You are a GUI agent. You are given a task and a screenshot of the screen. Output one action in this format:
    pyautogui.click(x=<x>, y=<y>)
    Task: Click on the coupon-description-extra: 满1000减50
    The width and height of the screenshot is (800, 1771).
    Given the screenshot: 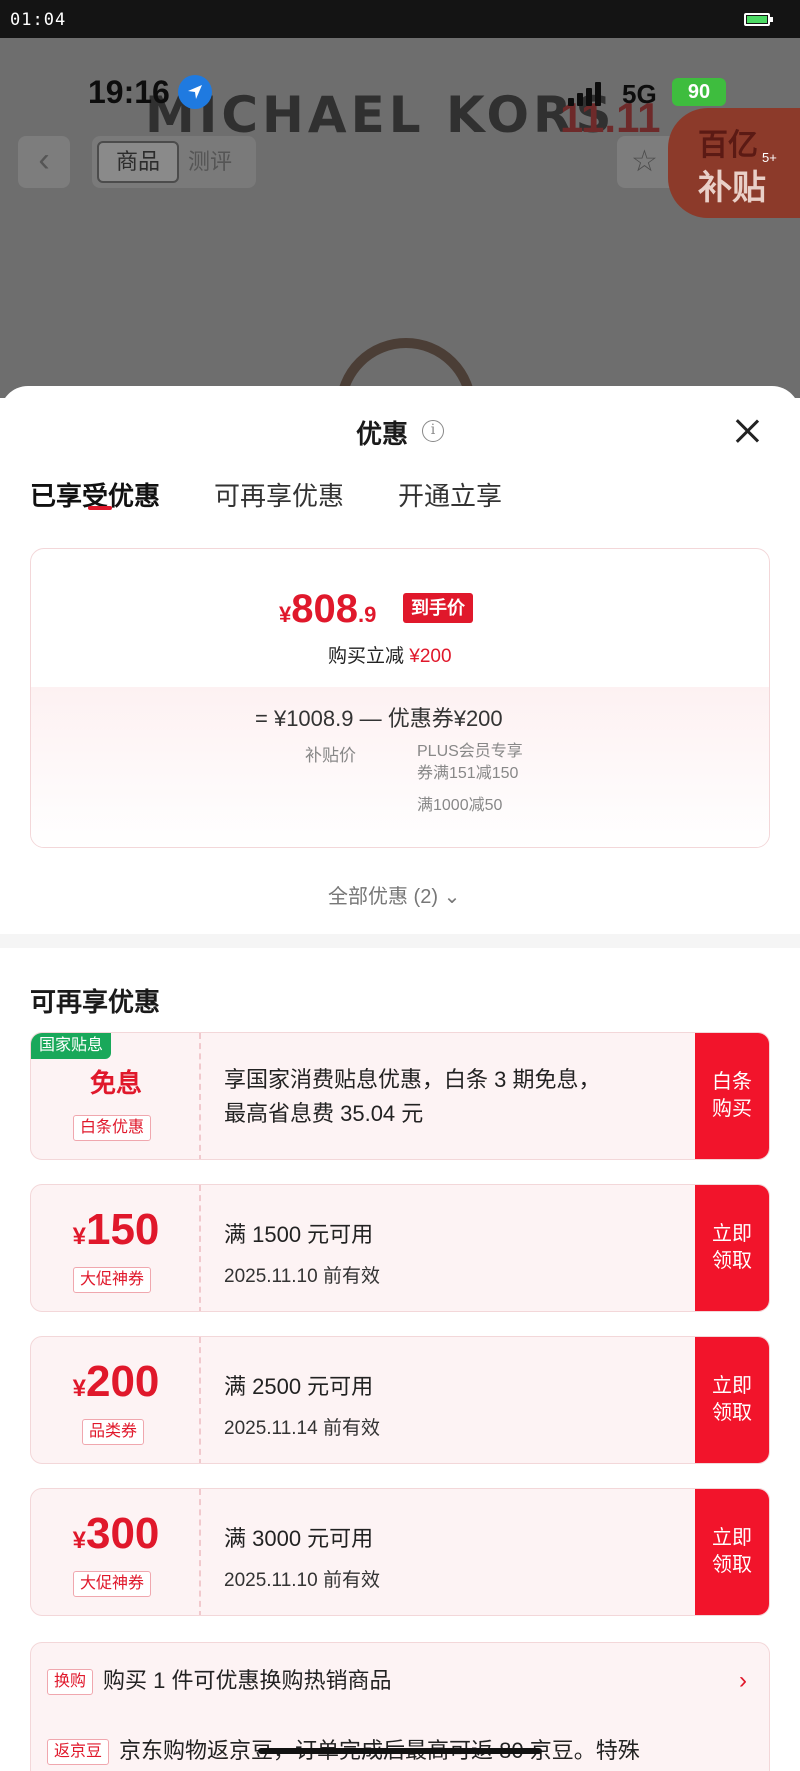 What is the action you would take?
    pyautogui.click(x=460, y=805)
    